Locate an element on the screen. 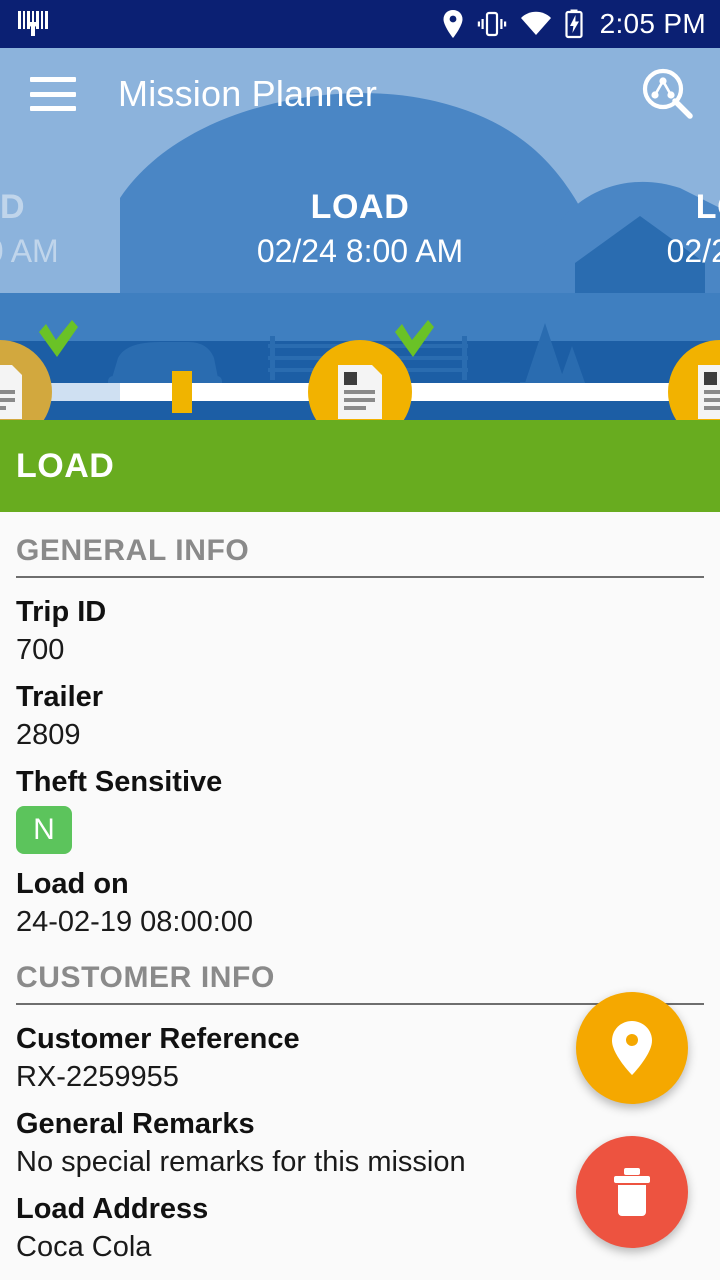 The width and height of the screenshot is (720, 1280). field-label: Load on is located at coordinates (72, 884).